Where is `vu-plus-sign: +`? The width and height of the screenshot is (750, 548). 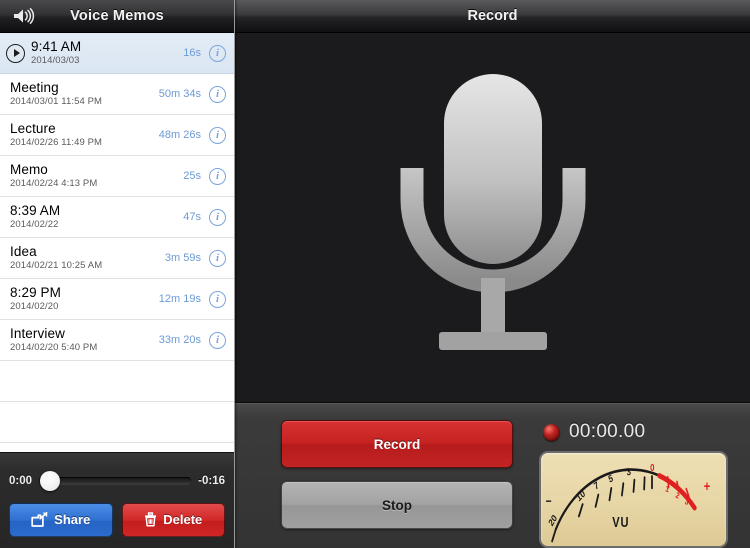 vu-plus-sign: + is located at coordinates (707, 486).